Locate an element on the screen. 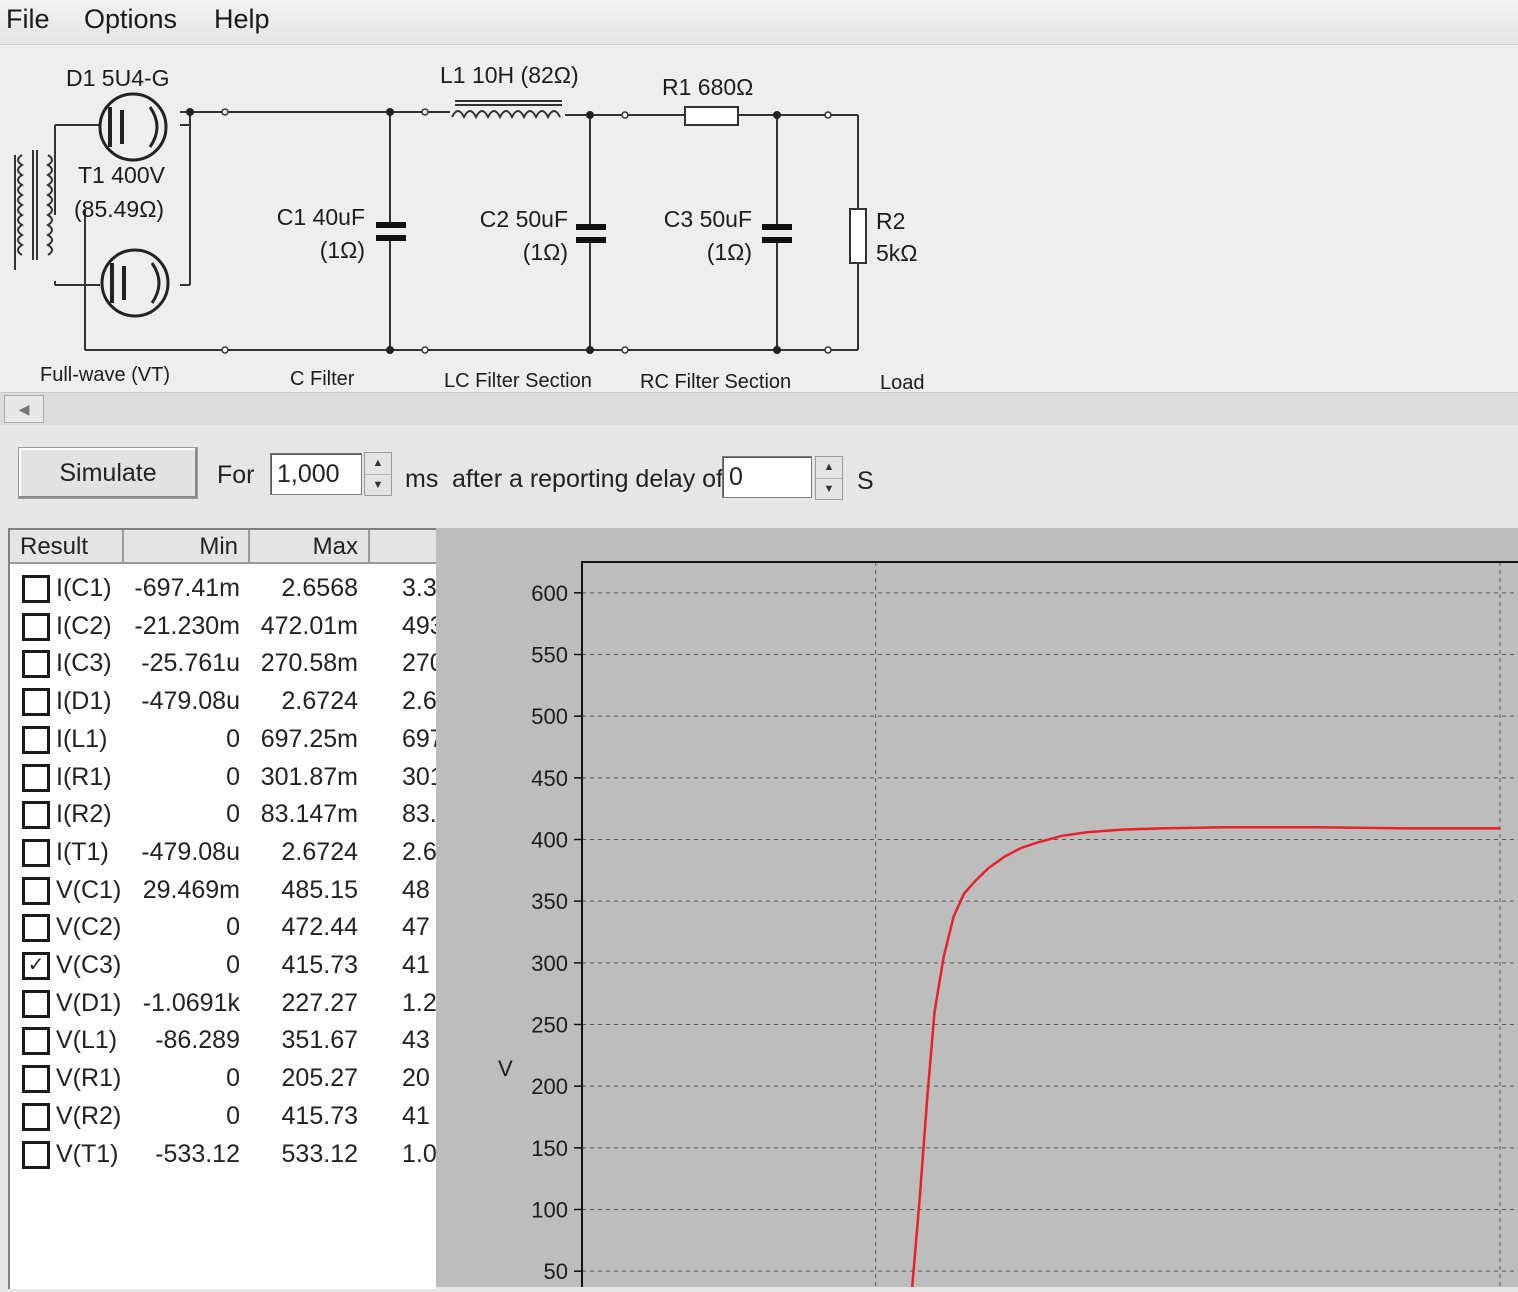  table-row: V(C2) 0 472.44 47 is located at coordinates (223, 927).